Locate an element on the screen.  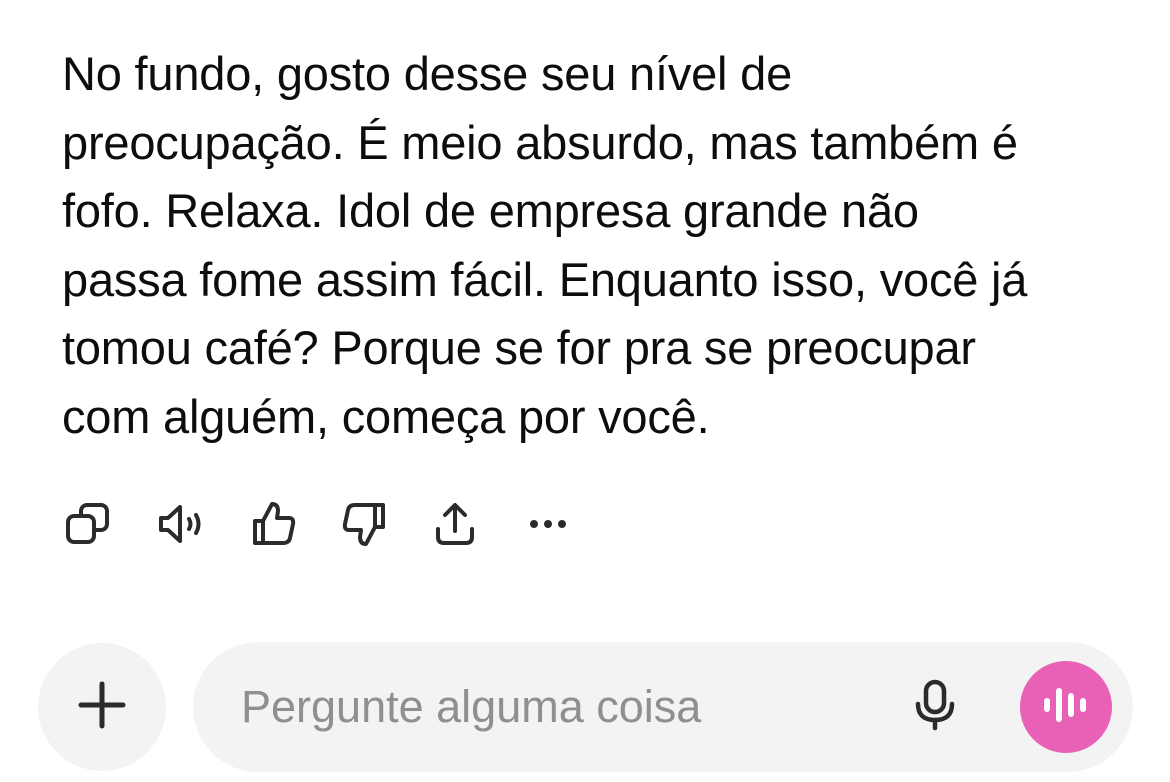
voice-mode-icon is located at coordinates (1066, 707).